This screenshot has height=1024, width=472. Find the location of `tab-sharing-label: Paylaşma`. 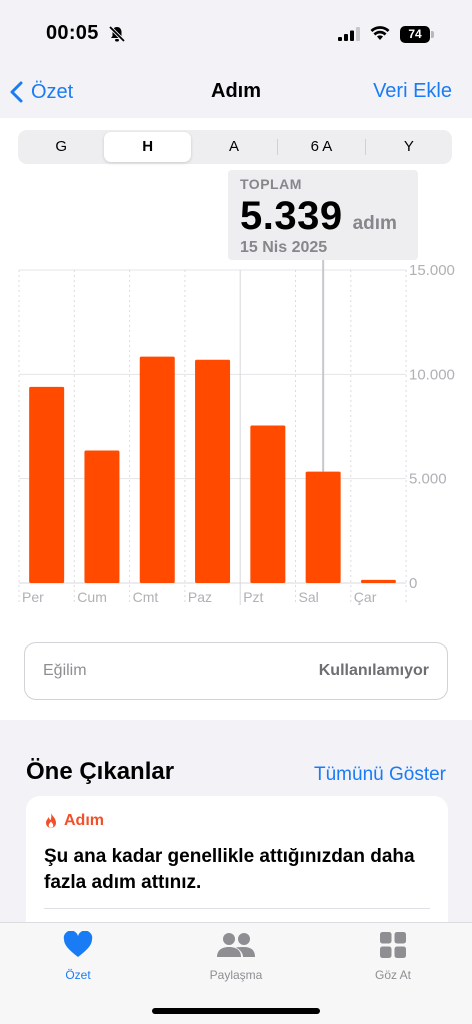

tab-sharing-label: Paylaşma is located at coordinates (236, 975).